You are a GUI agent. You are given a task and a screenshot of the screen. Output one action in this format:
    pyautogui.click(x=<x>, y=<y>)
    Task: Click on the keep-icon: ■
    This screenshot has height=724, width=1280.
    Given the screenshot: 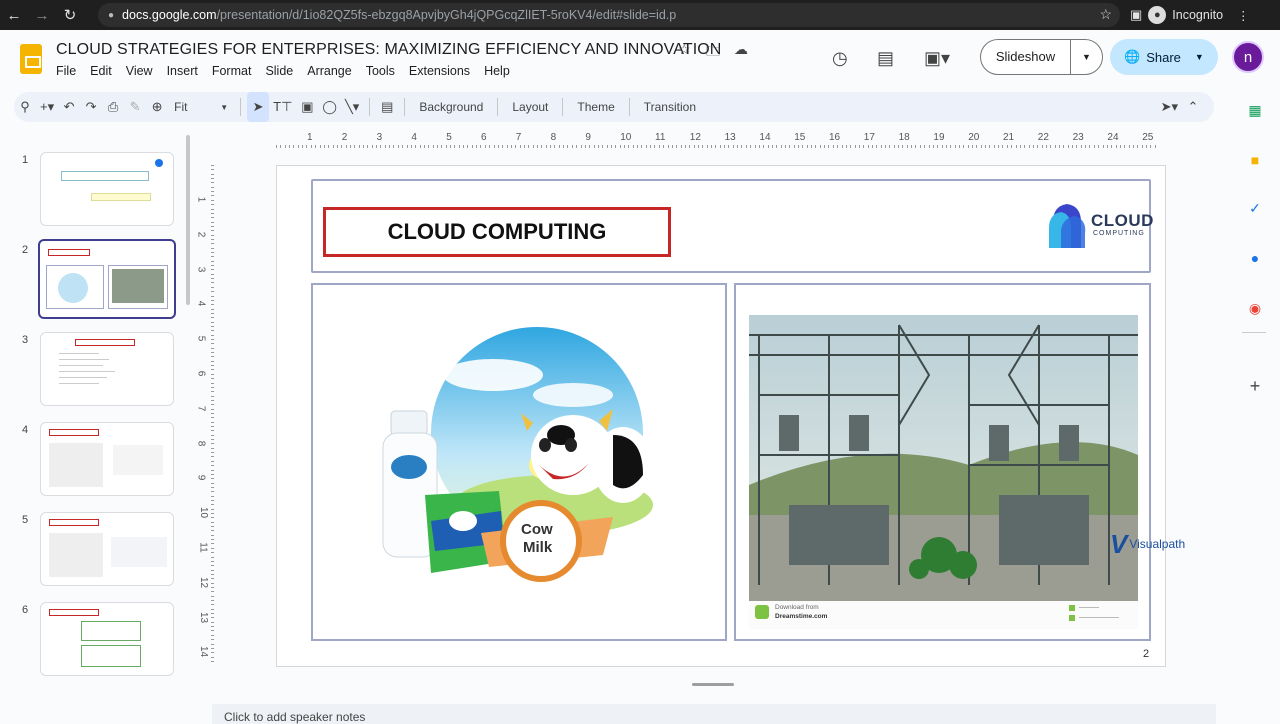 What is the action you would take?
    pyautogui.click(x=1255, y=160)
    